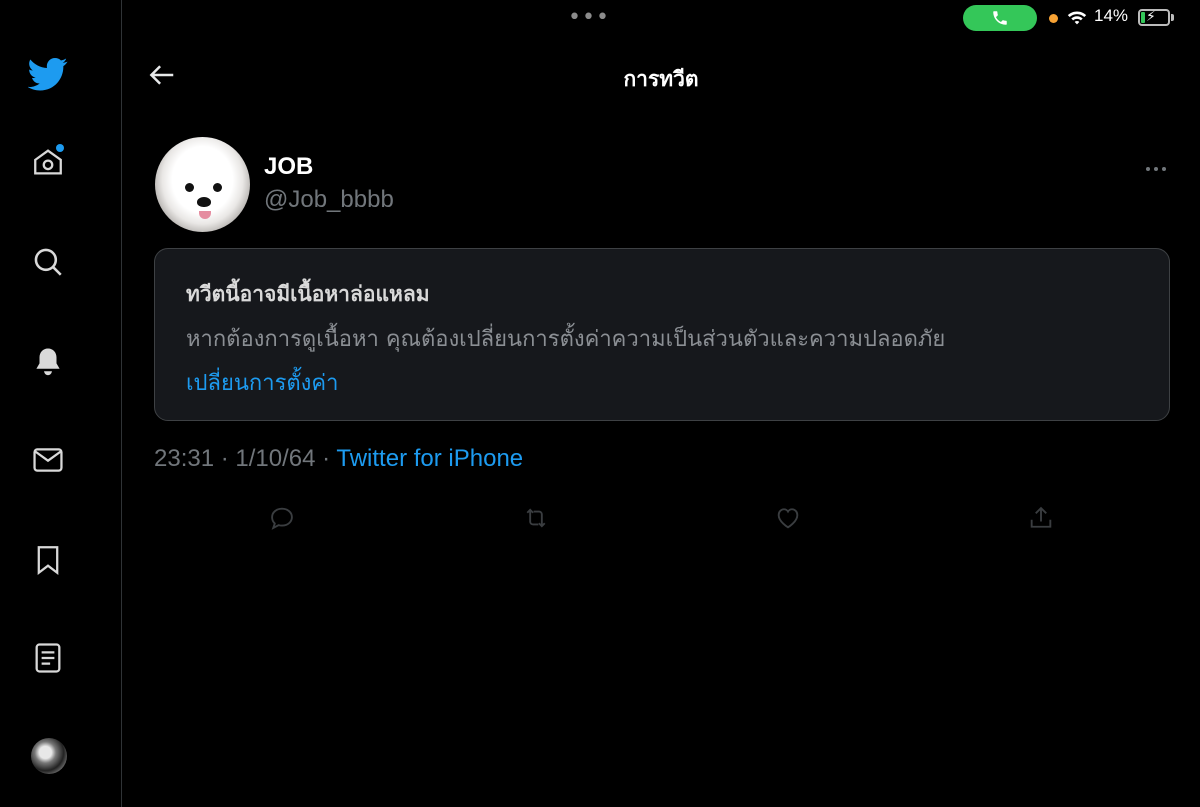 This screenshot has width=1200, height=807. What do you see at coordinates (205, 215) in the screenshot?
I see `avatar-tongue` at bounding box center [205, 215].